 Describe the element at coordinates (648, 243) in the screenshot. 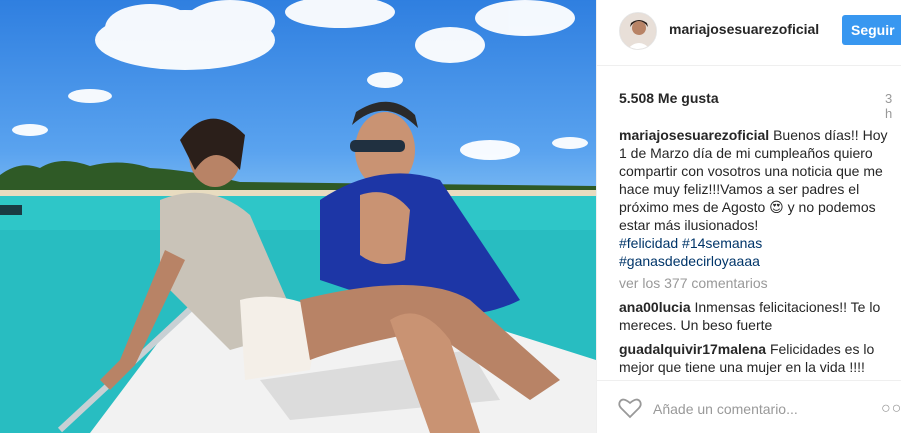

I see `hashtag: #felicidad` at that location.